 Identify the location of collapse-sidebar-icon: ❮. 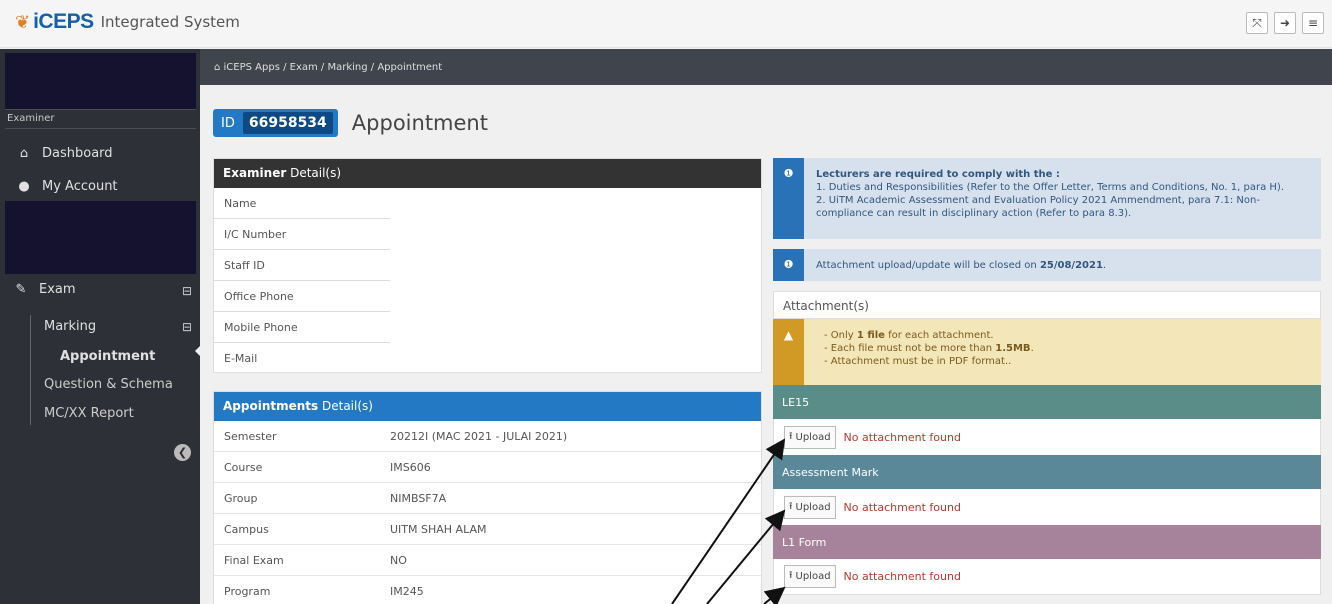
(182, 452).